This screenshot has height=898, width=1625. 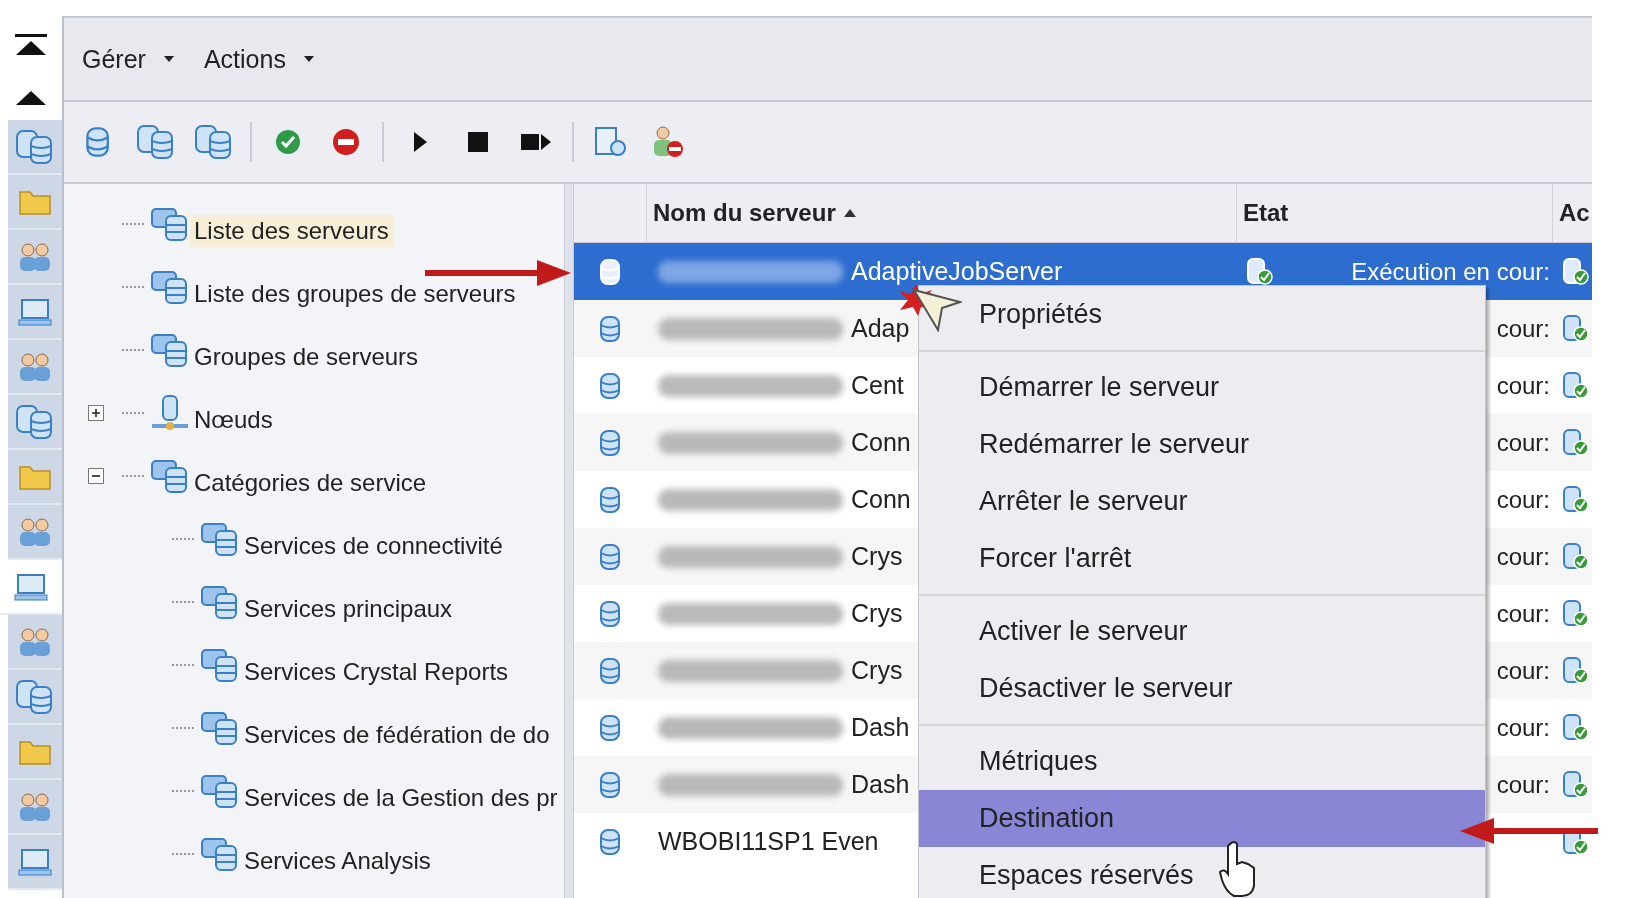 I want to click on server-node-icon, so click(x=170, y=412).